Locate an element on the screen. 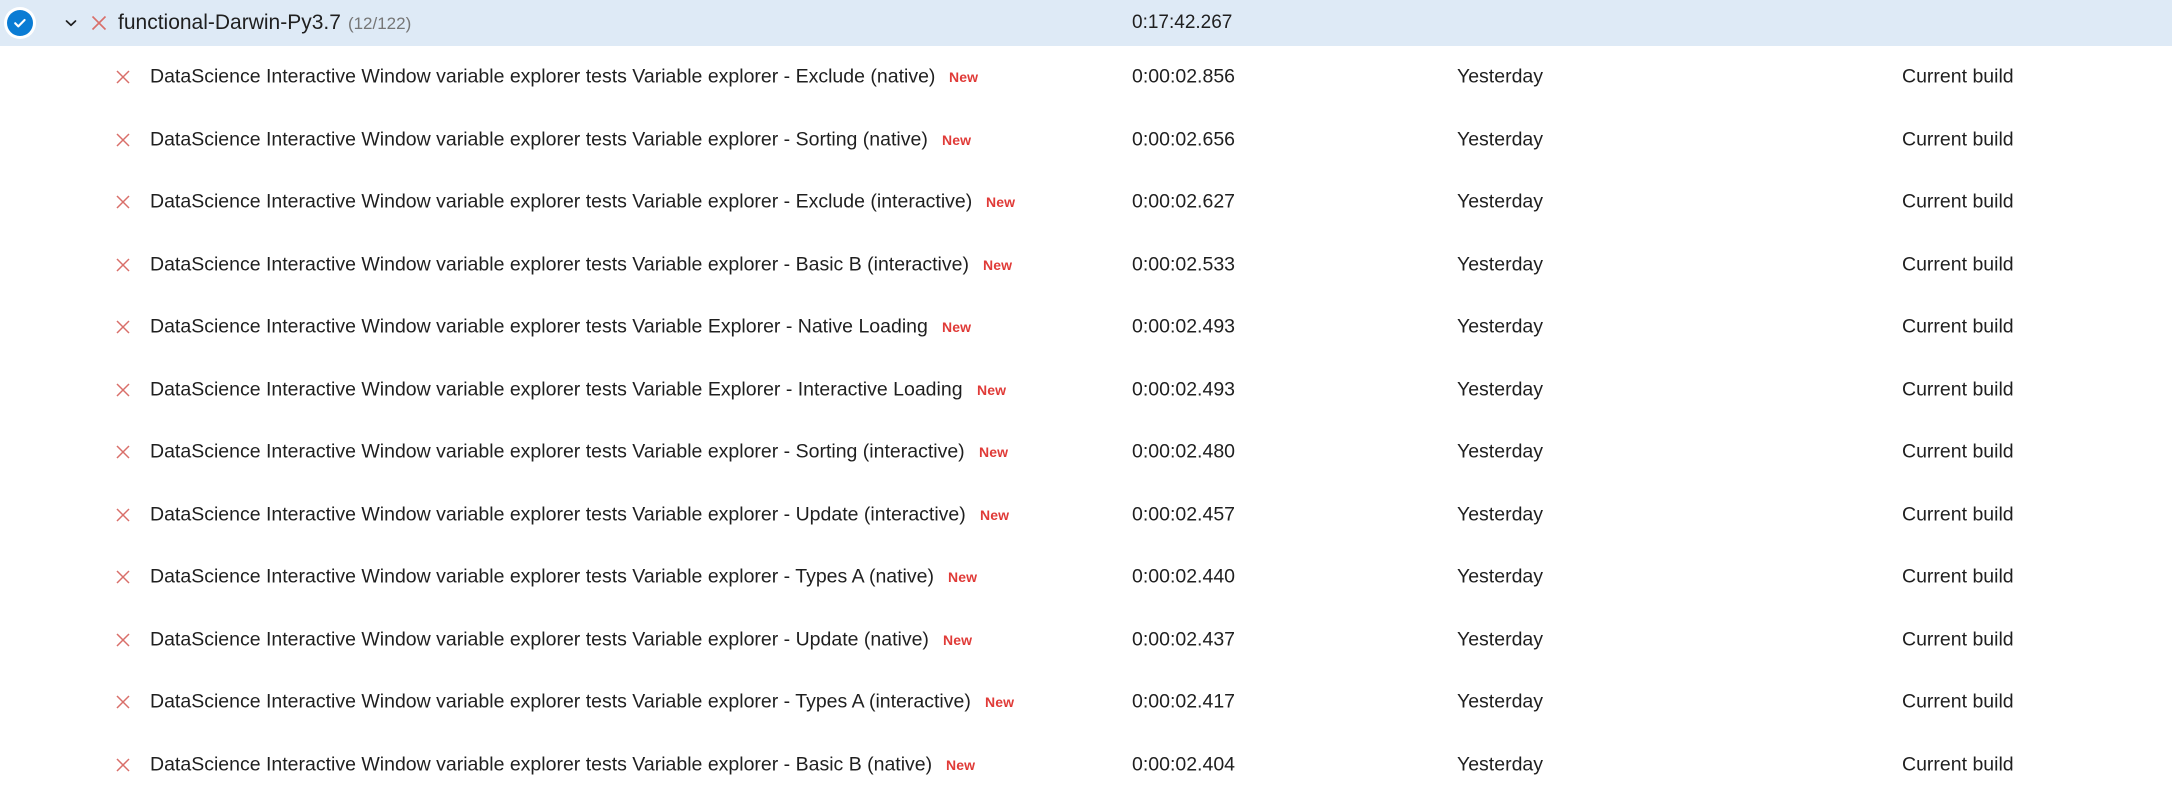 The width and height of the screenshot is (2172, 796). test-duration: 0:00:02.533 is located at coordinates (1184, 264).